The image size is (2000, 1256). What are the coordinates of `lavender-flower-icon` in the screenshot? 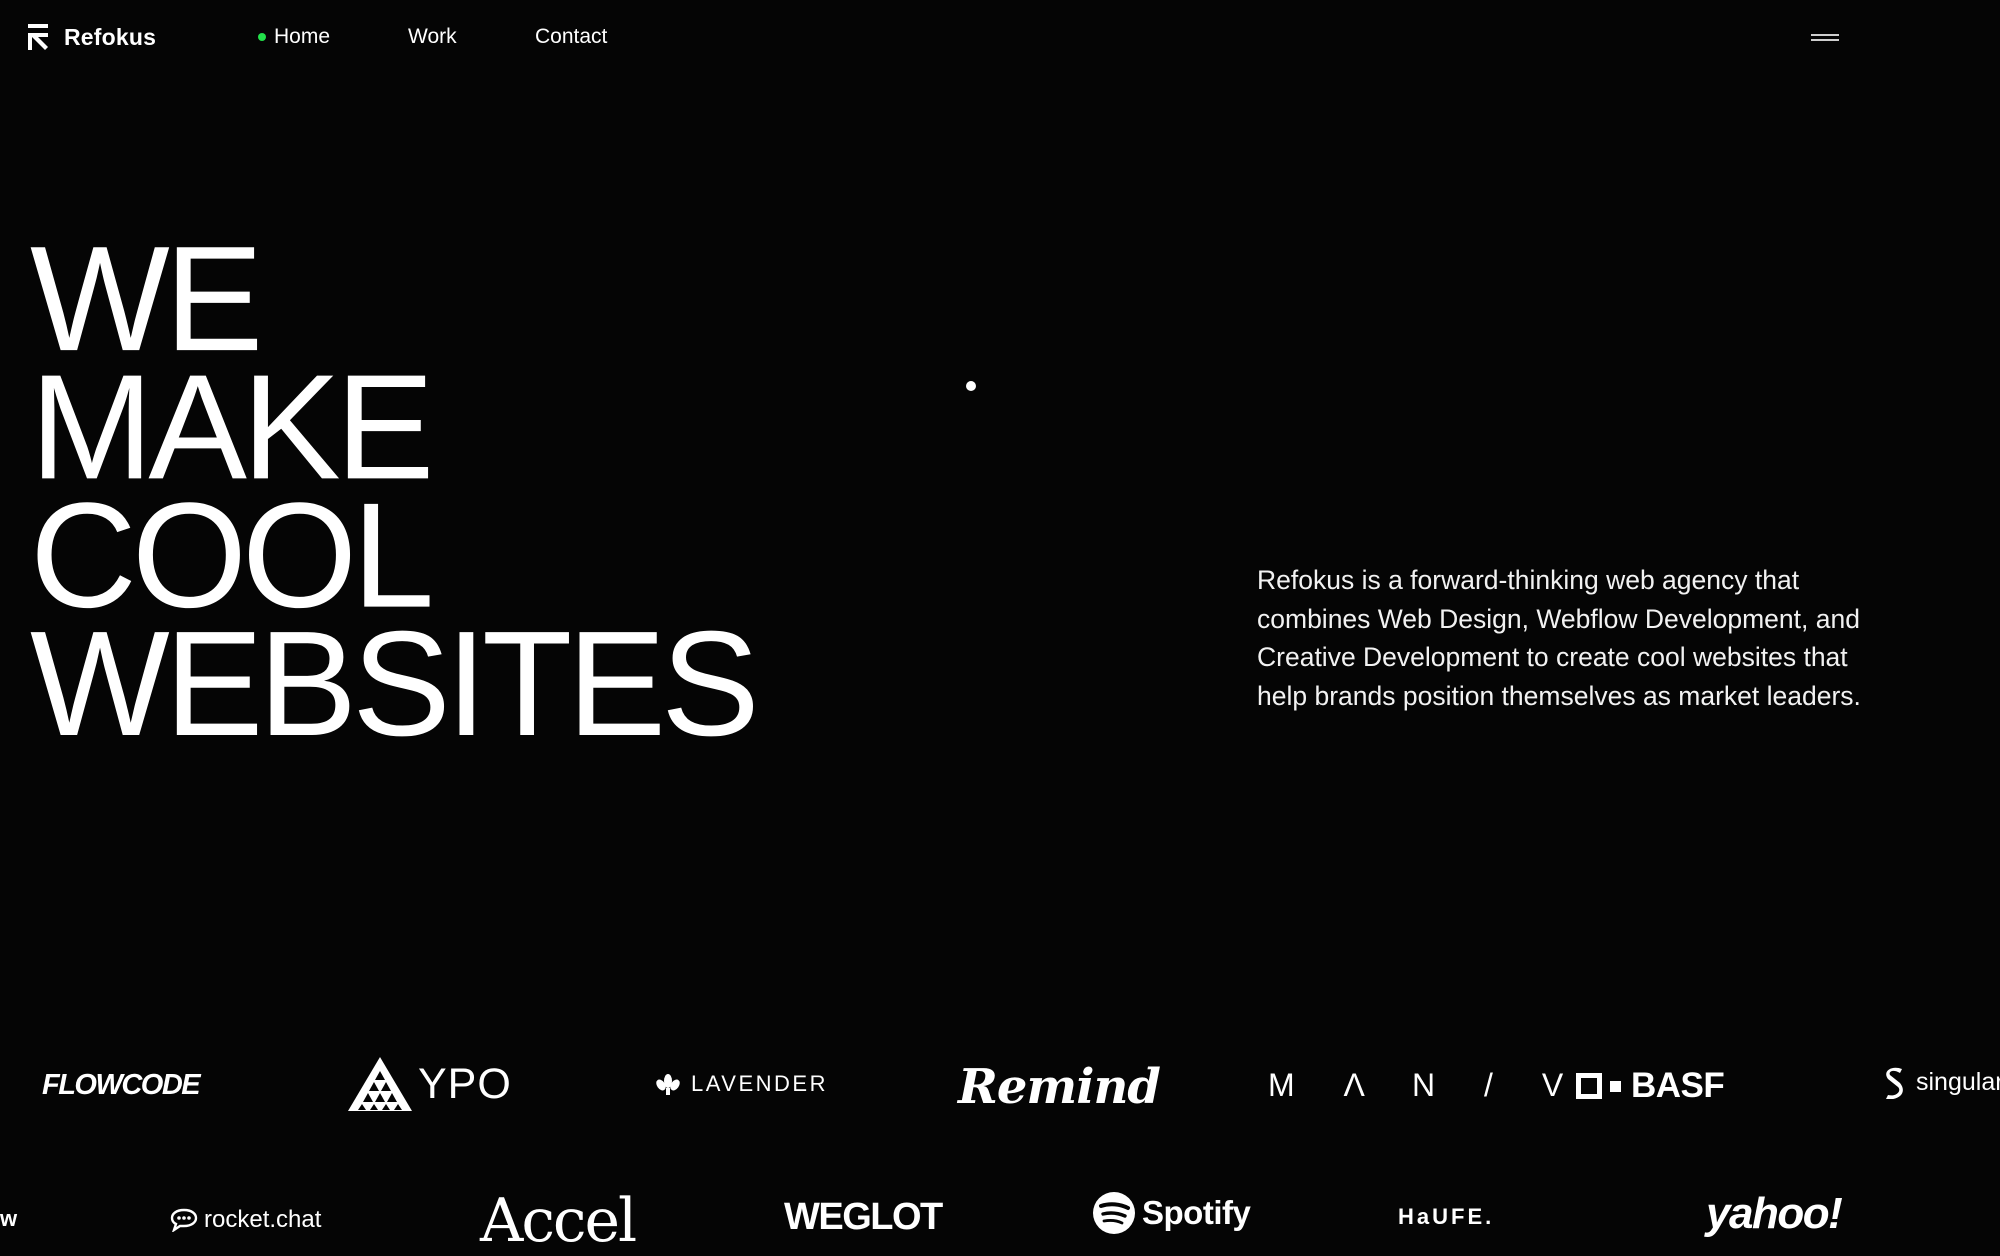 It's located at (668, 1084).